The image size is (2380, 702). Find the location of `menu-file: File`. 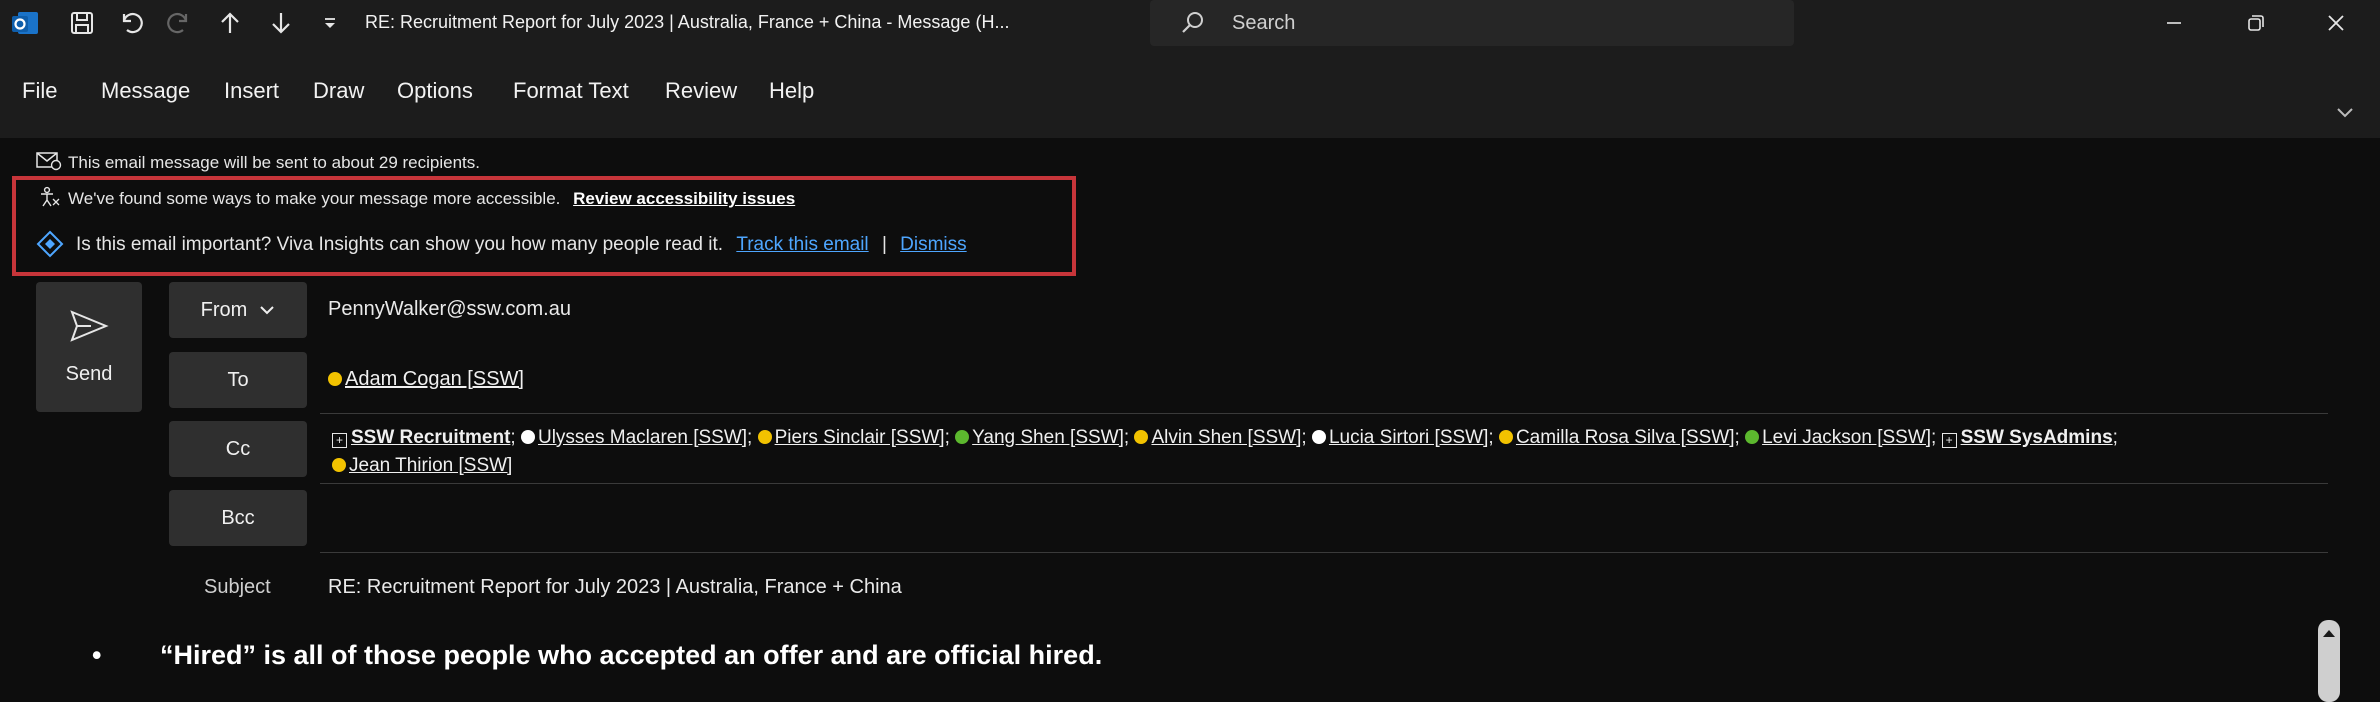

menu-file: File is located at coordinates (39, 91).